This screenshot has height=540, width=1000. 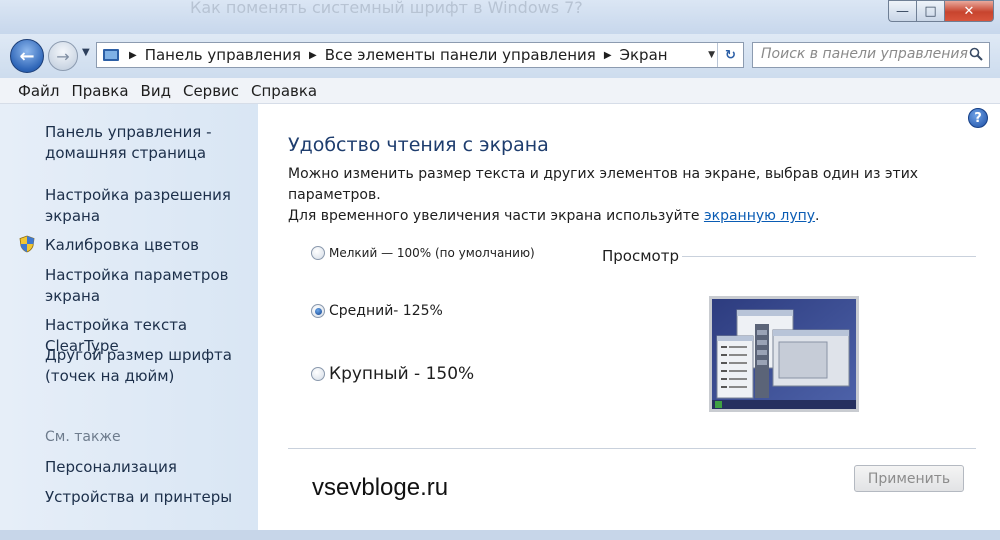 I want to click on search-placeholder: Поиск в панели управления, so click(x=864, y=54).